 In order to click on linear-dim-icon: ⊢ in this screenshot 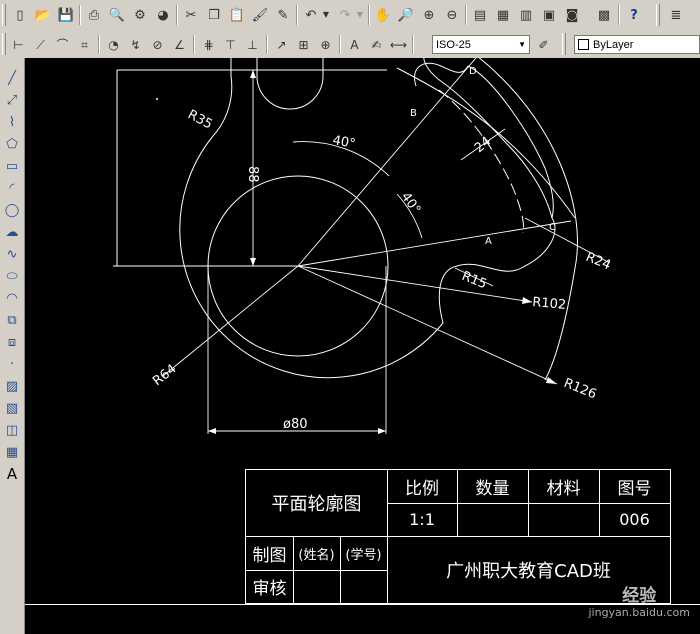, I will do `click(18, 44)`.